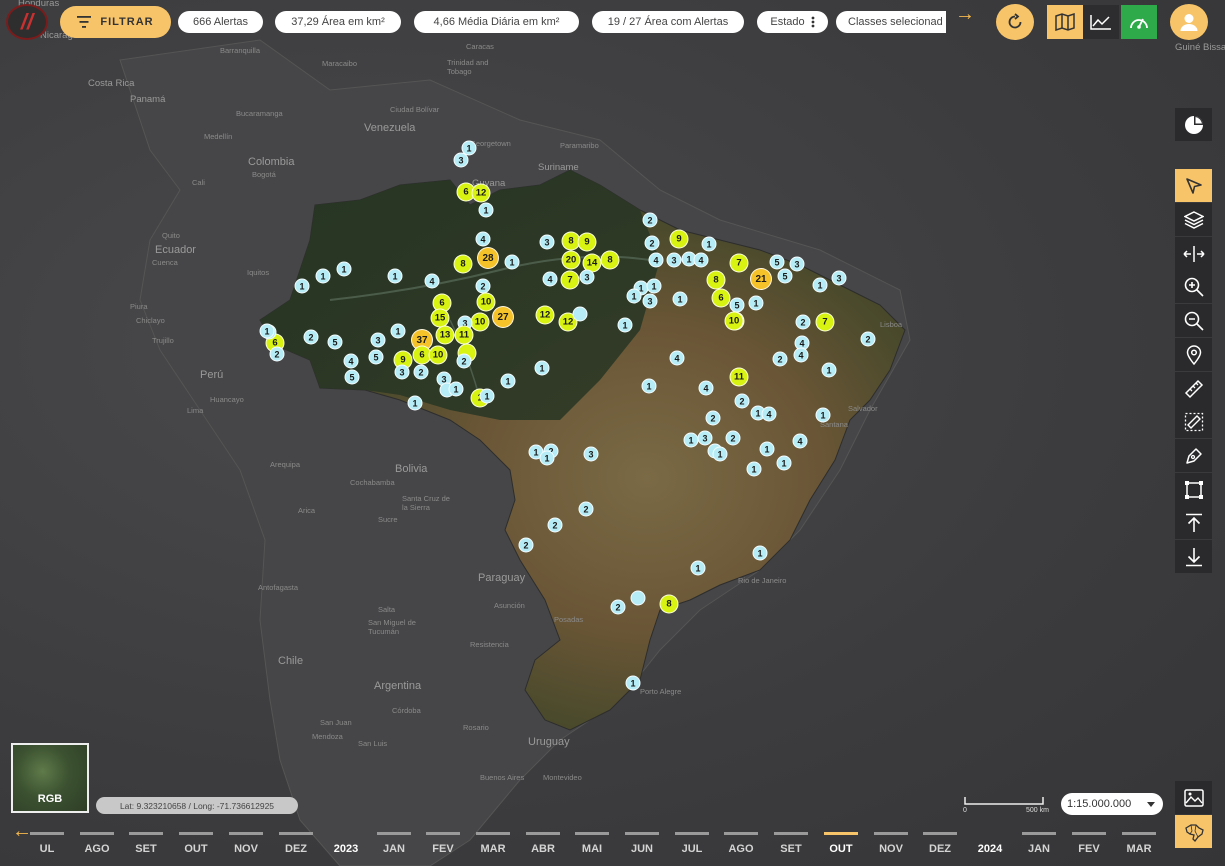 The image size is (1225, 866). What do you see at coordinates (1101, 22) in the screenshot?
I see `chart-view-button` at bounding box center [1101, 22].